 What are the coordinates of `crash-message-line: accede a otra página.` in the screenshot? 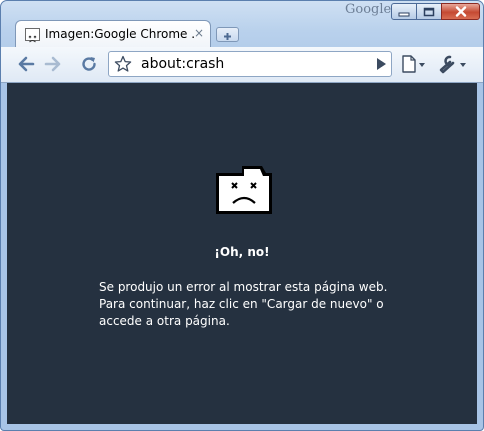 It's located at (164, 321).